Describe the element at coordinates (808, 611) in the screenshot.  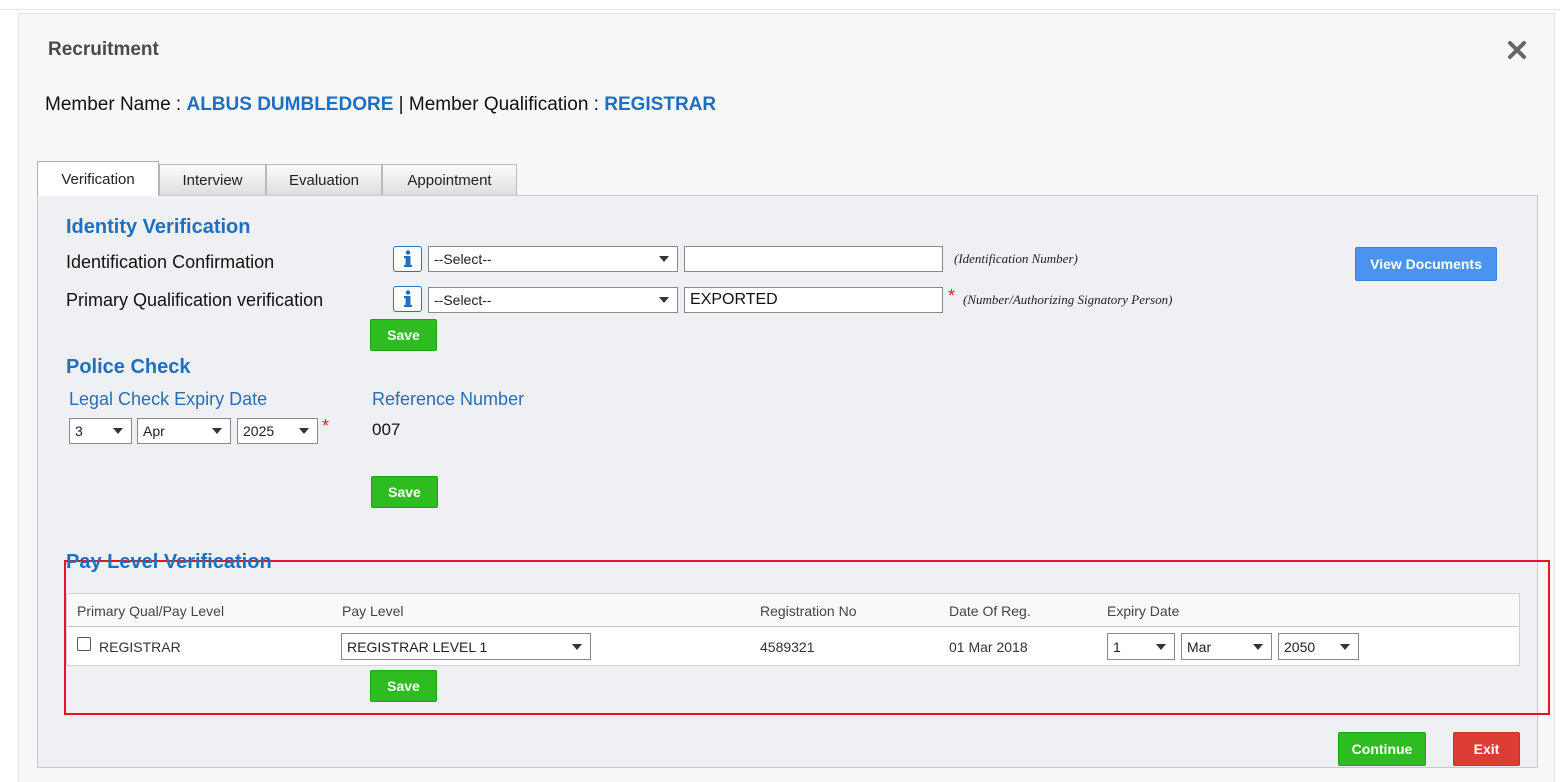
I see `column-header: Registration No` at that location.